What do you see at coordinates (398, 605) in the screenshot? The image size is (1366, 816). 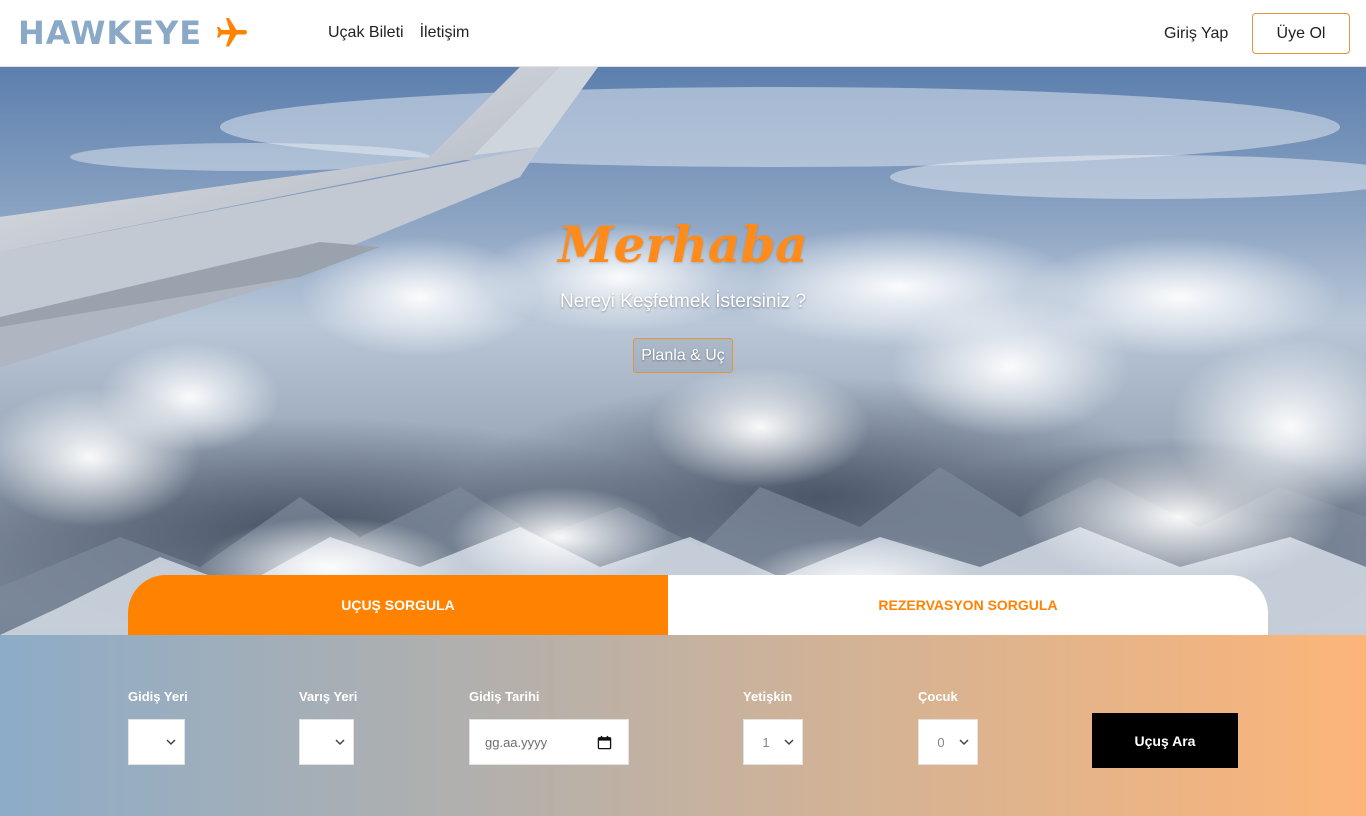 I see `tab-flight-search: UÇUŞ SORGULA` at bounding box center [398, 605].